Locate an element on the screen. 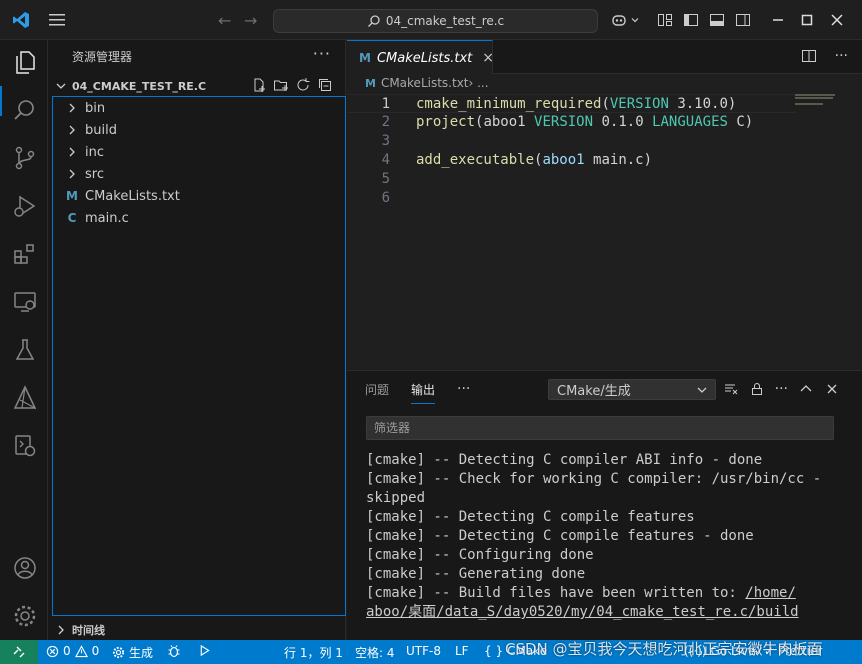  timeline-label: 时间线 is located at coordinates (88, 630).